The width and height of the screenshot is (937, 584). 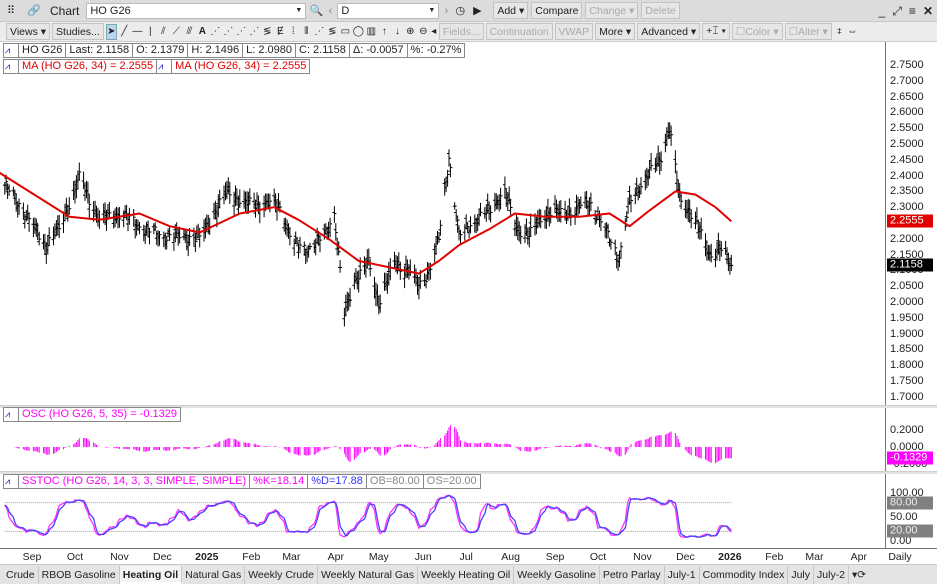 I want to click on zoom-in-icon: ⊕, so click(x=410, y=32).